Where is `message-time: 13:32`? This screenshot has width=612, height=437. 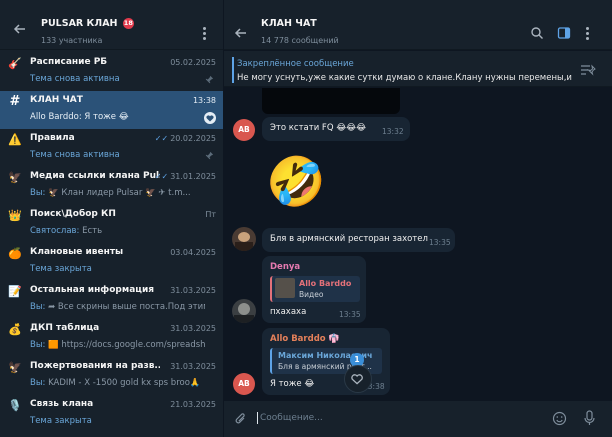 message-time: 13:32 is located at coordinates (393, 131).